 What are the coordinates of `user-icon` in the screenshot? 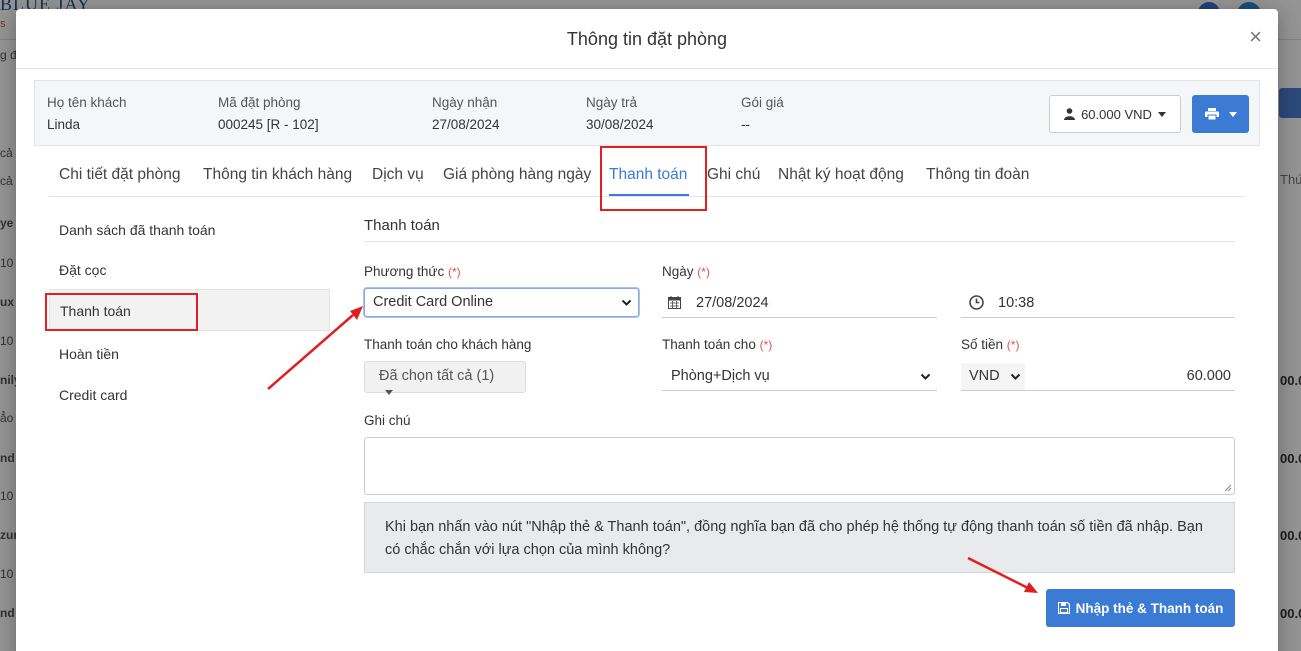 It's located at (1070, 114).